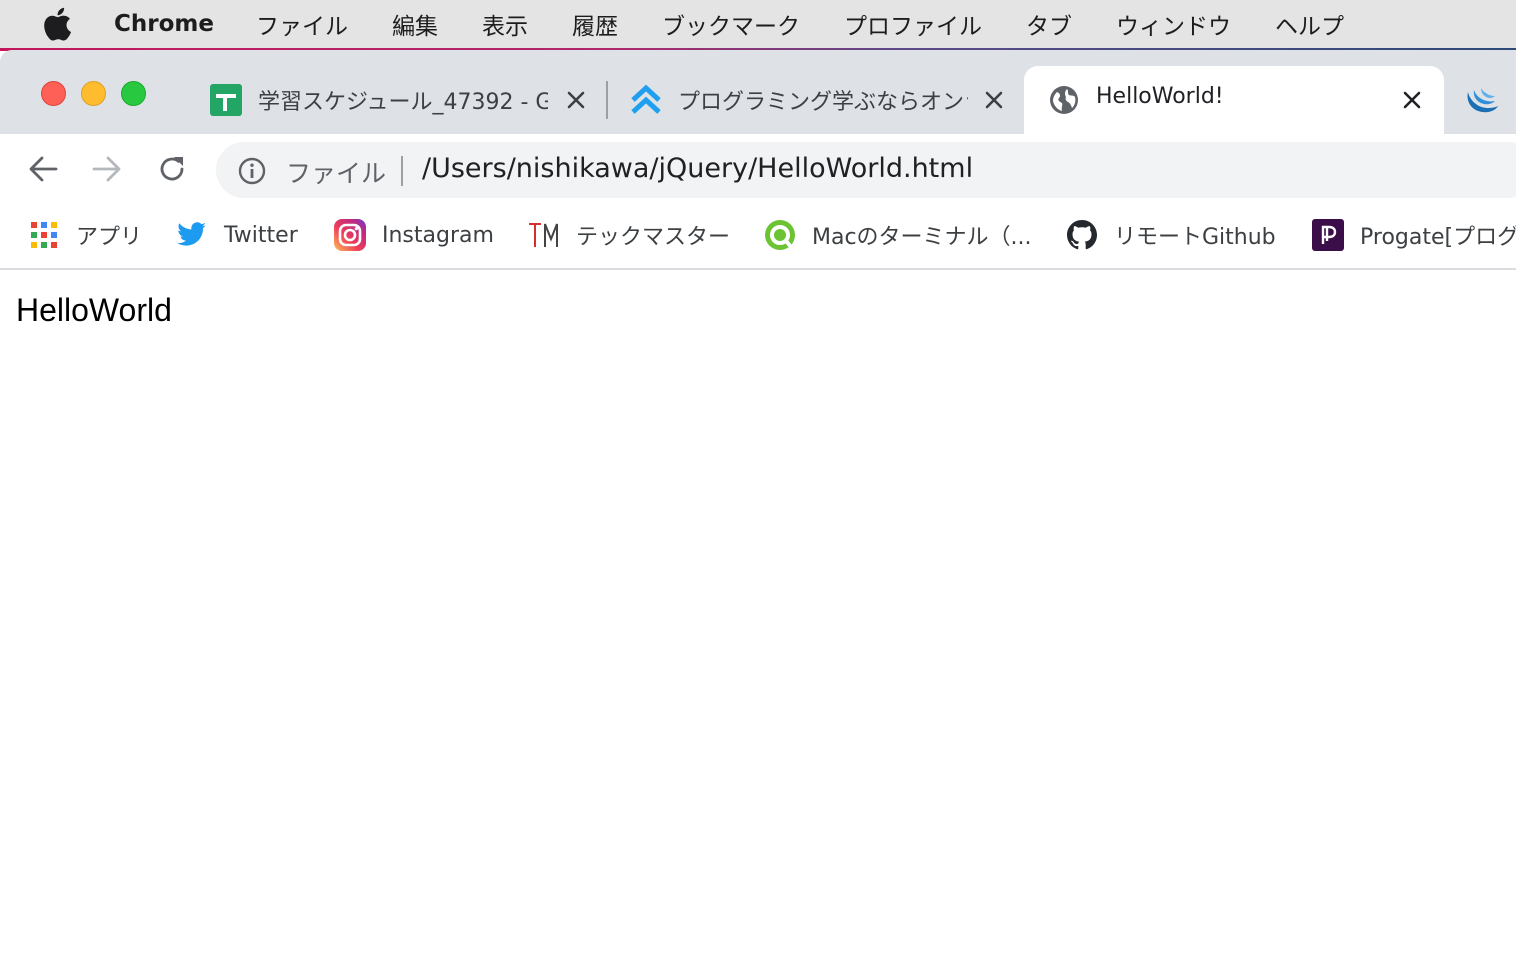 The height and width of the screenshot is (954, 1516). What do you see at coordinates (438, 235) in the screenshot?
I see `bookmark-label: Instagram` at bounding box center [438, 235].